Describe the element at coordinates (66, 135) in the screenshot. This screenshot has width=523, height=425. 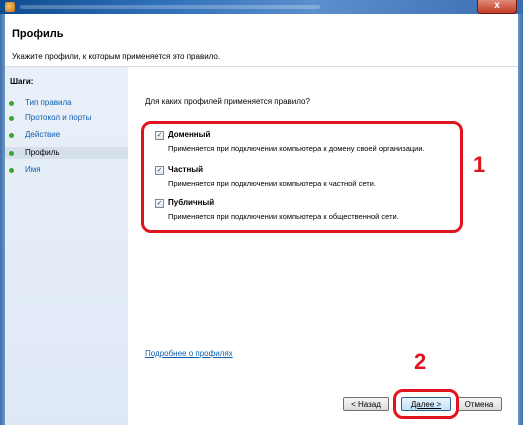
I see `step-action: Действие` at that location.